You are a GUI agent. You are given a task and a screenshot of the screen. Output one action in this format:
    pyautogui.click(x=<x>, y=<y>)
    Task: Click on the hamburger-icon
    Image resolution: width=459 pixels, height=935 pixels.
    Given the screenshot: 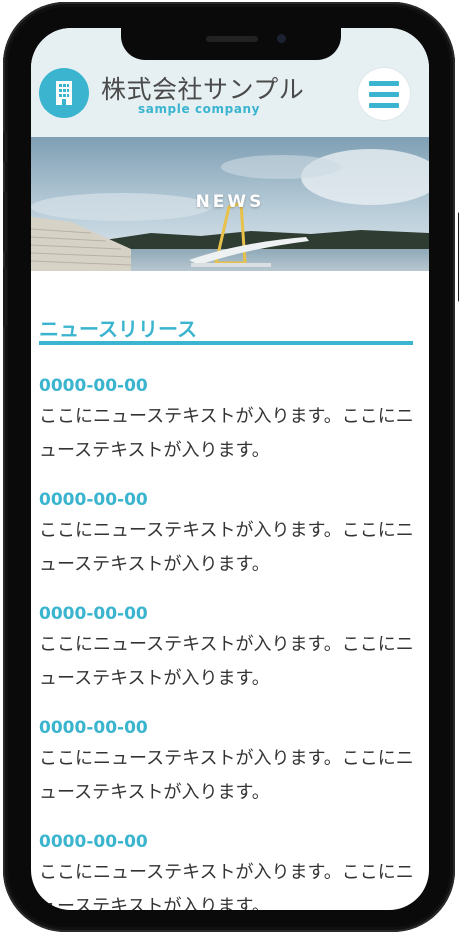 What is the action you would take?
    pyautogui.click(x=384, y=83)
    